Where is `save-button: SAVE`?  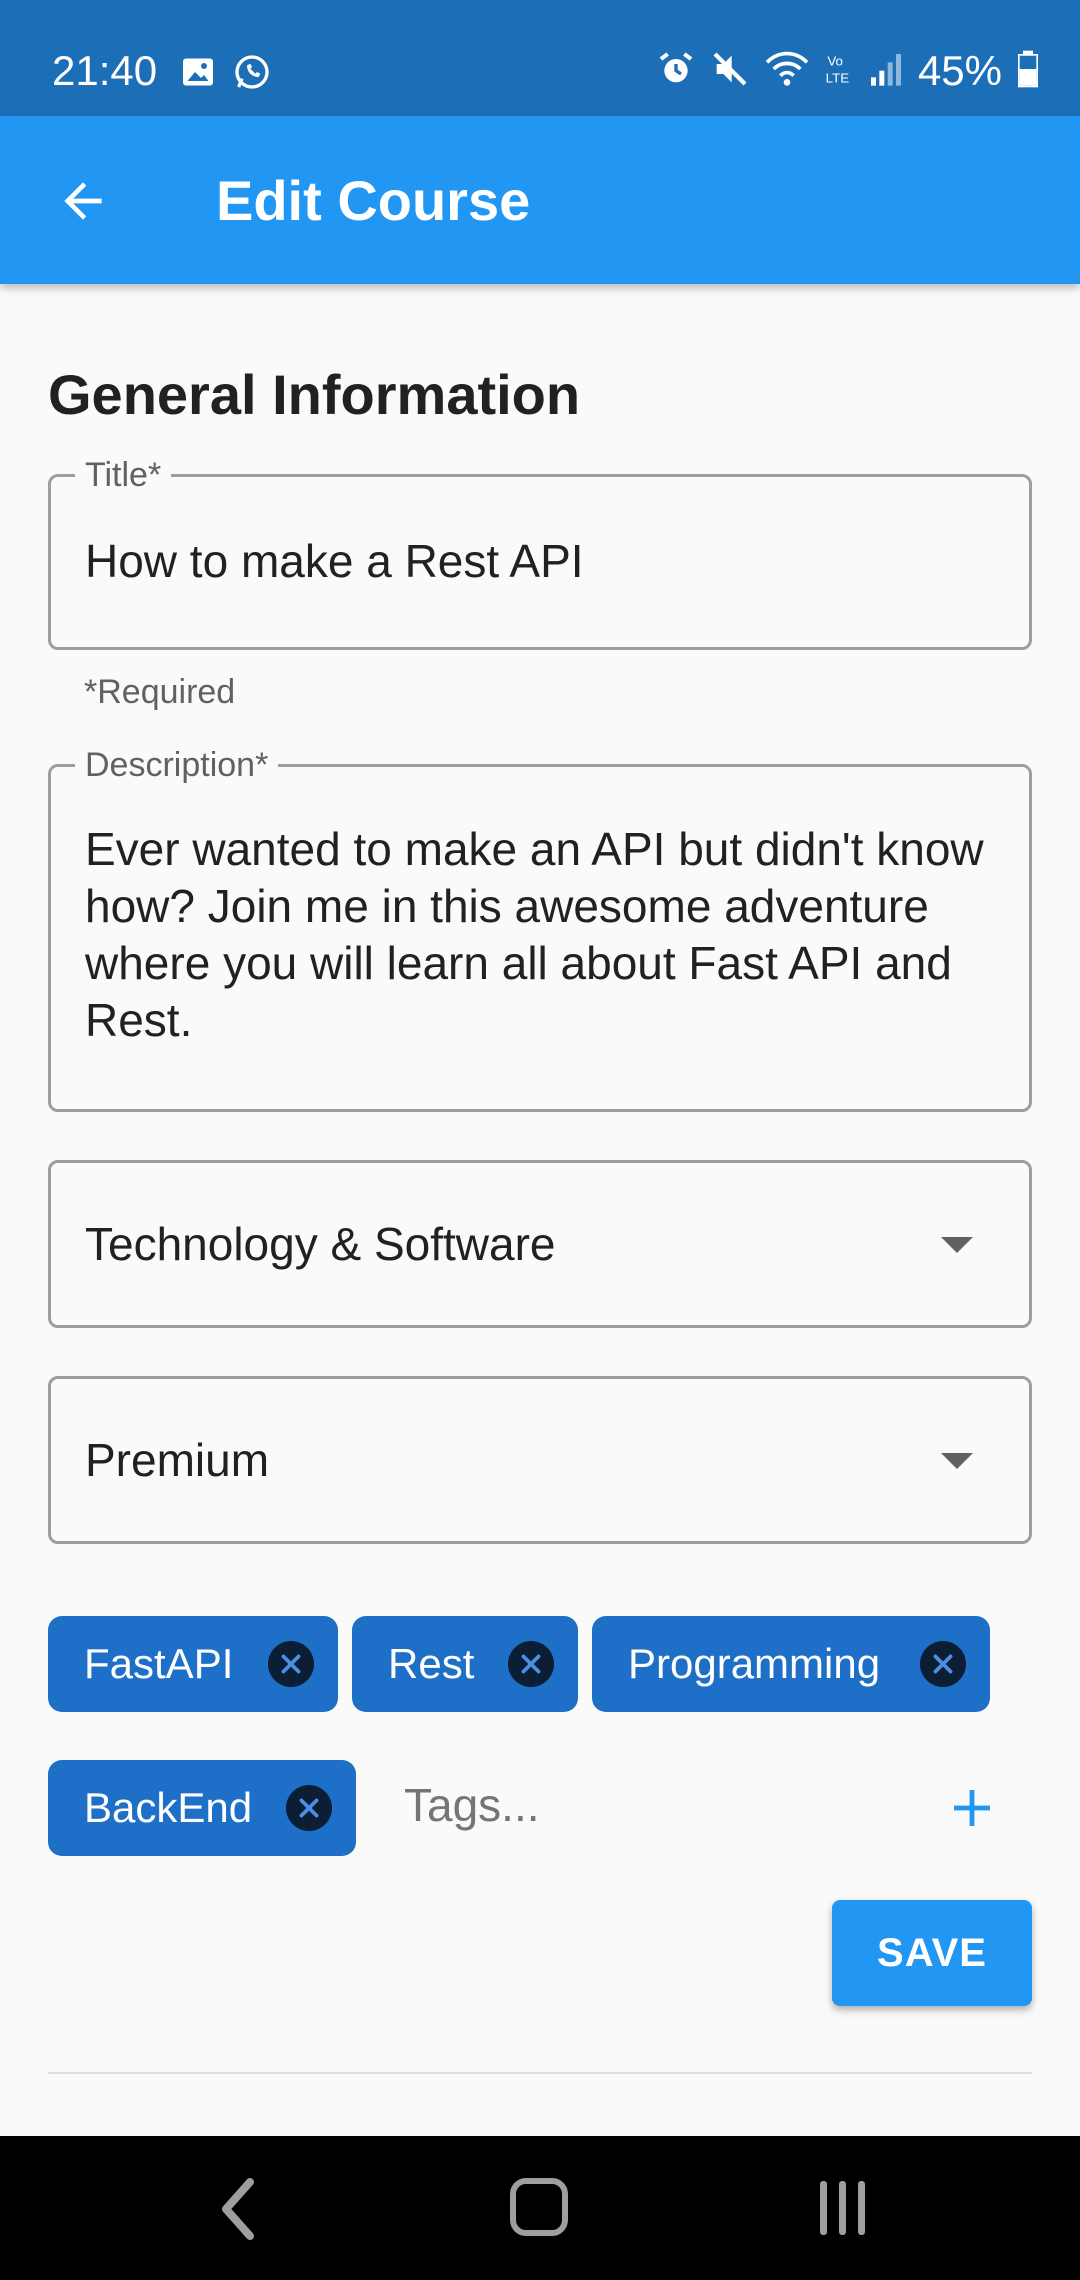 save-button: SAVE is located at coordinates (932, 1953).